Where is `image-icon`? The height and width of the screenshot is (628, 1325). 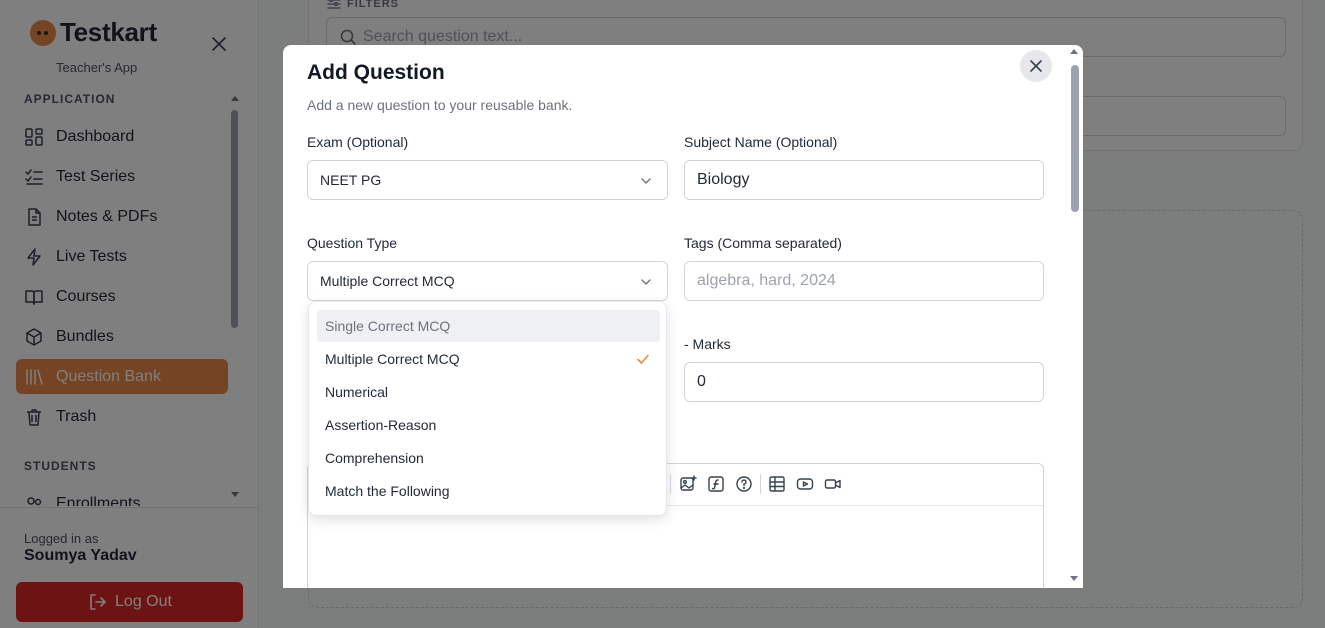 image-icon is located at coordinates (688, 484).